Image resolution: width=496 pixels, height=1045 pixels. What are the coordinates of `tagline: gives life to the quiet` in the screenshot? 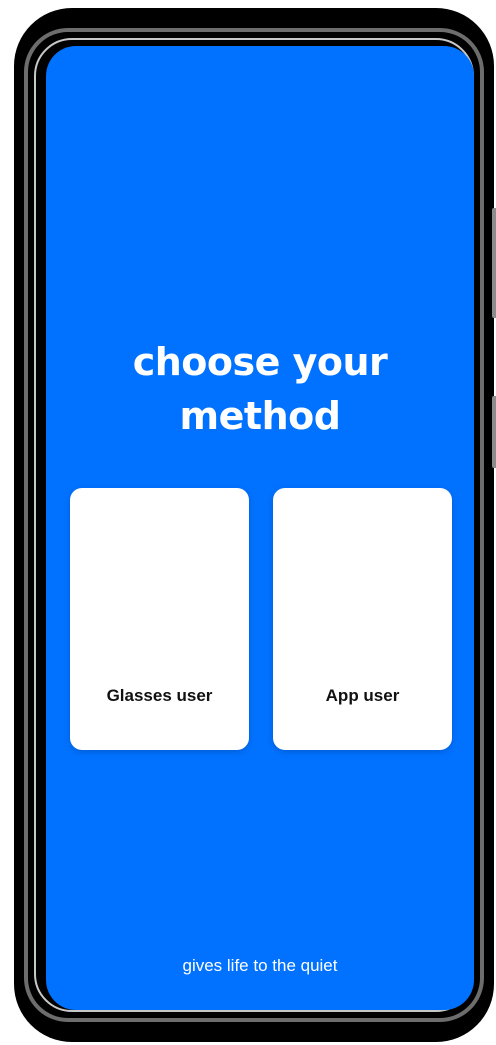 It's located at (260, 965).